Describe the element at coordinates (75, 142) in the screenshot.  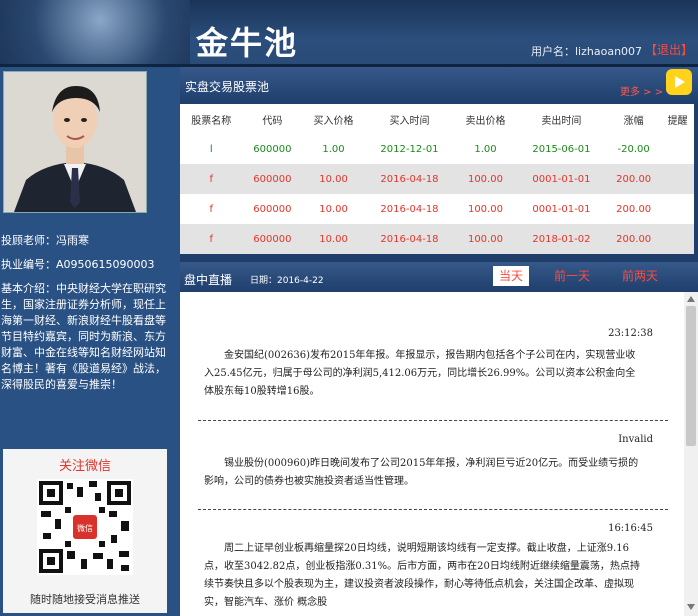
I see `advisor-photo` at that location.